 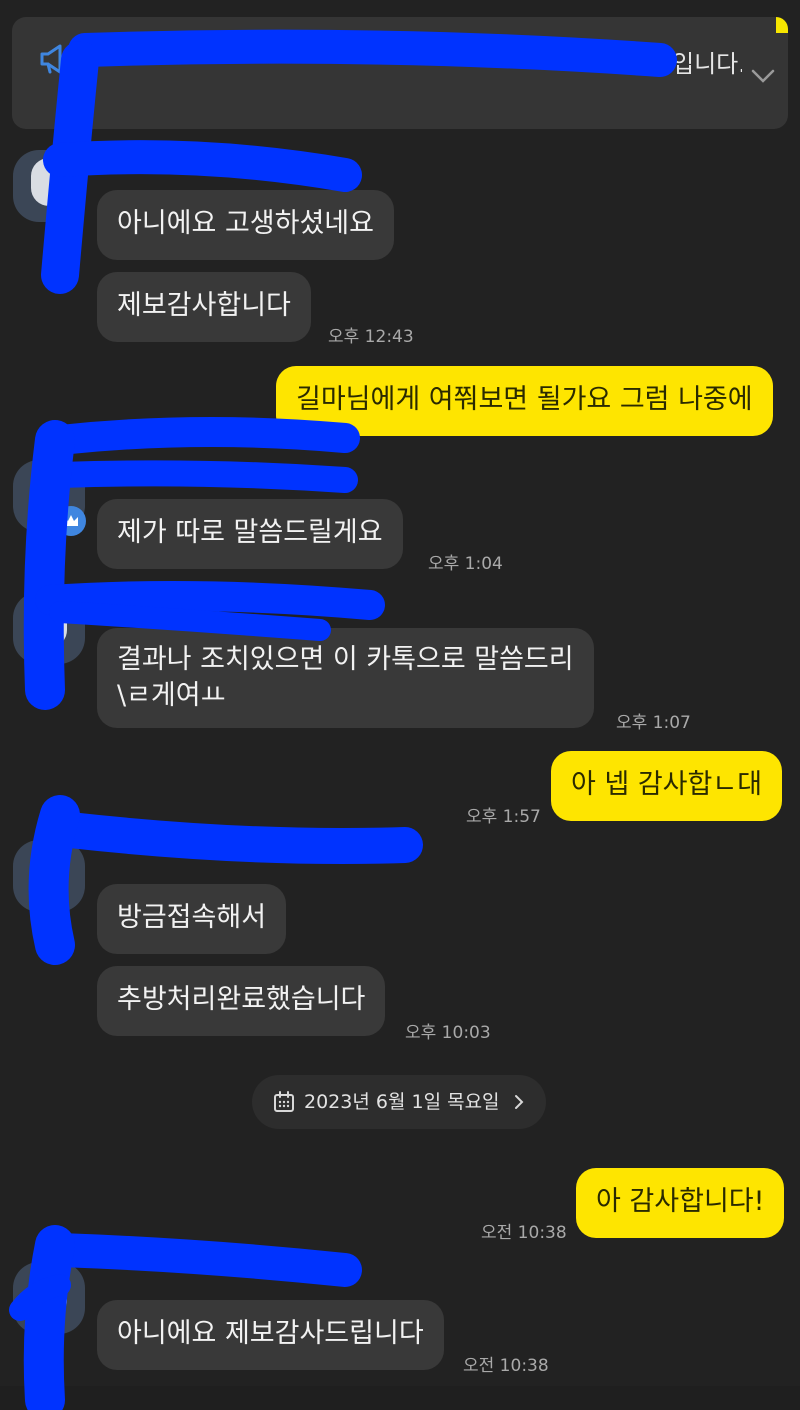 I want to click on message-text: 제보감사합니다, so click(x=204, y=305).